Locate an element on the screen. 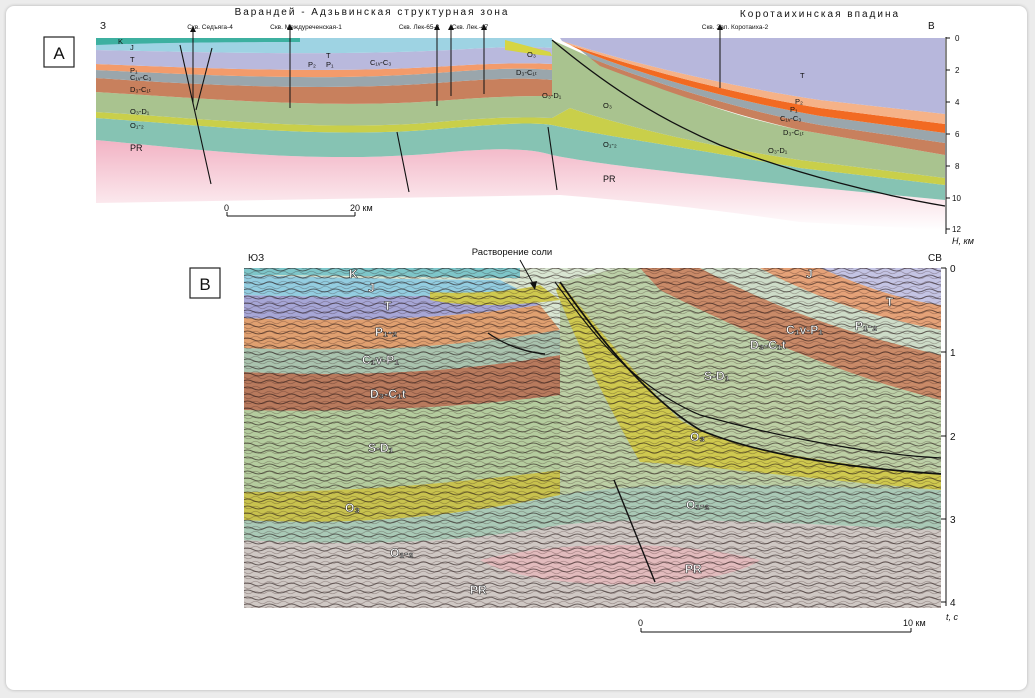 The height and width of the screenshot is (698, 1035). depth-tick: 10 is located at coordinates (956, 198).